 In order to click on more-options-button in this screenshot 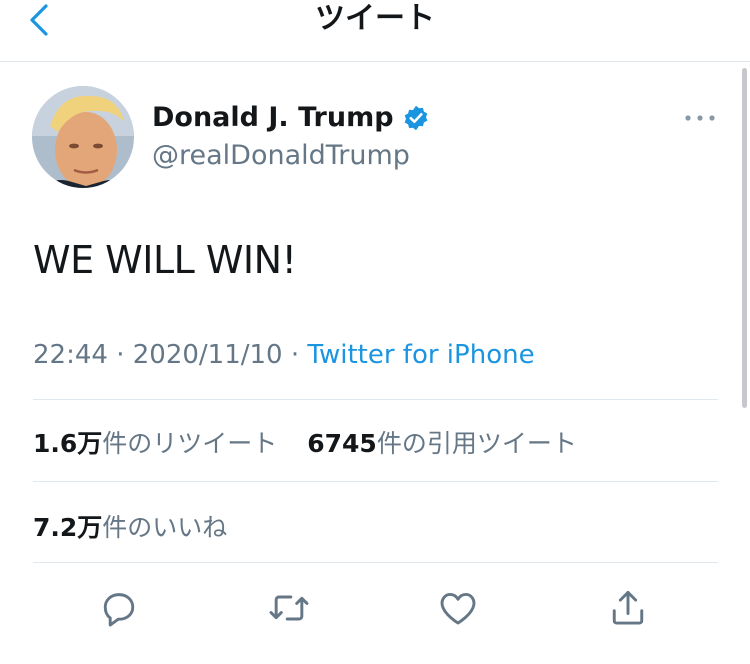, I will do `click(700, 118)`.